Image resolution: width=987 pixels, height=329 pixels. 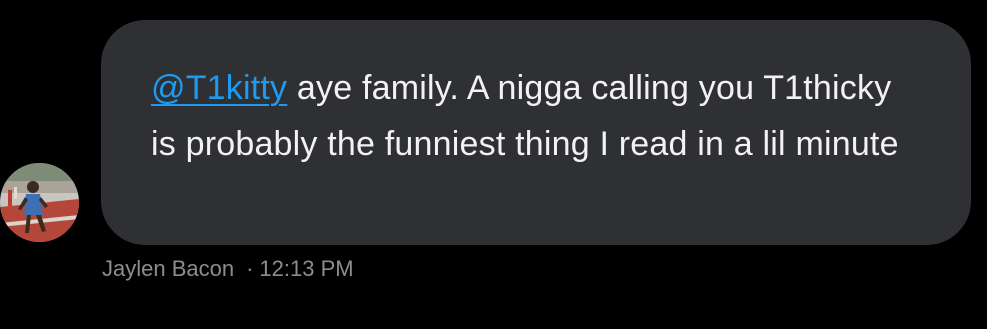 What do you see at coordinates (168, 268) in the screenshot?
I see `sender-name: Jaylen Bacon` at bounding box center [168, 268].